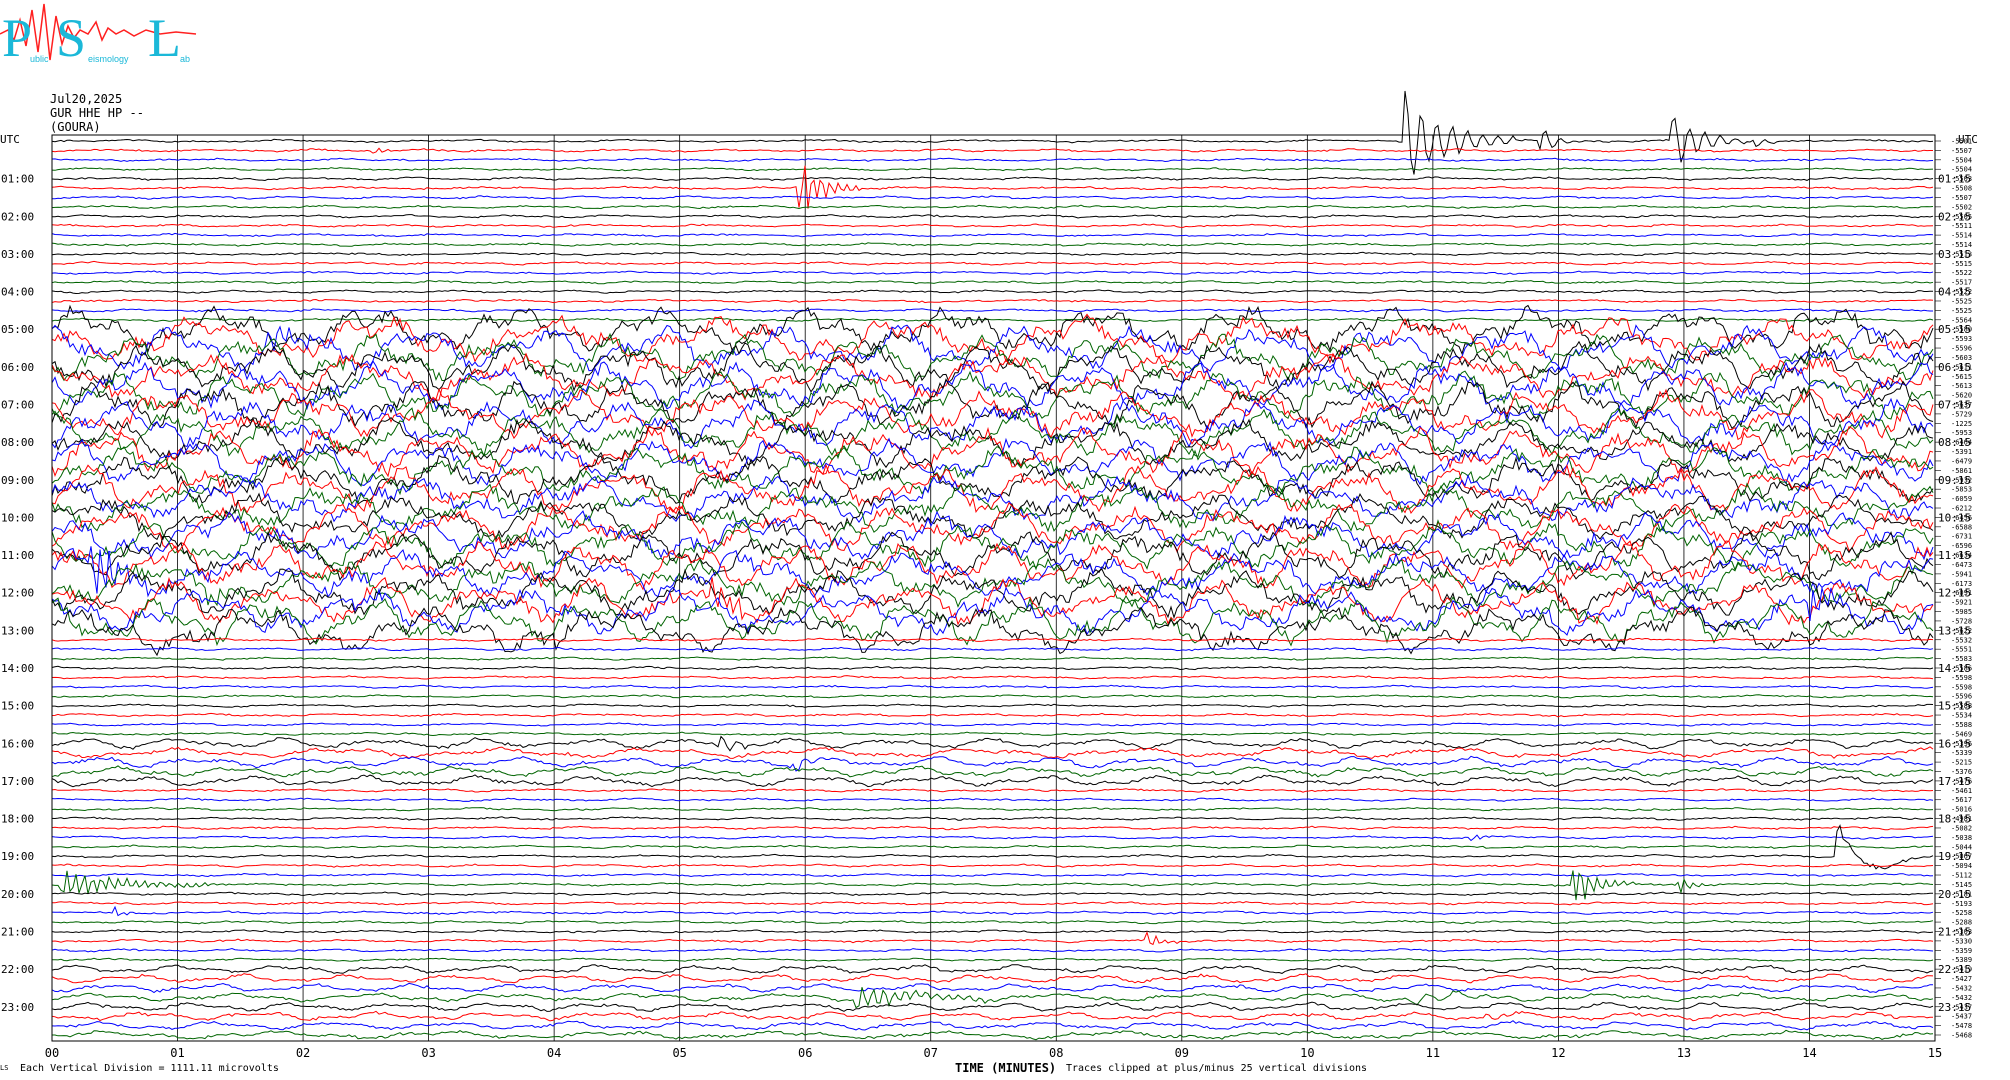  I want to click on x-tick-label: 09, so click(1182, 1053).